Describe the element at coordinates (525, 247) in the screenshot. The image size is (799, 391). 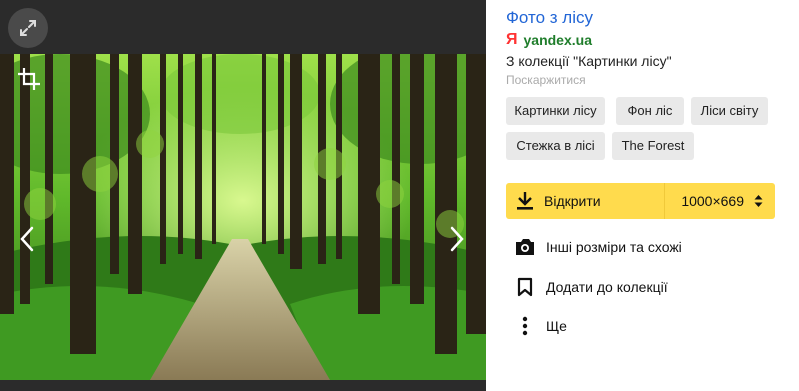
I see `camera-search-icon` at that location.